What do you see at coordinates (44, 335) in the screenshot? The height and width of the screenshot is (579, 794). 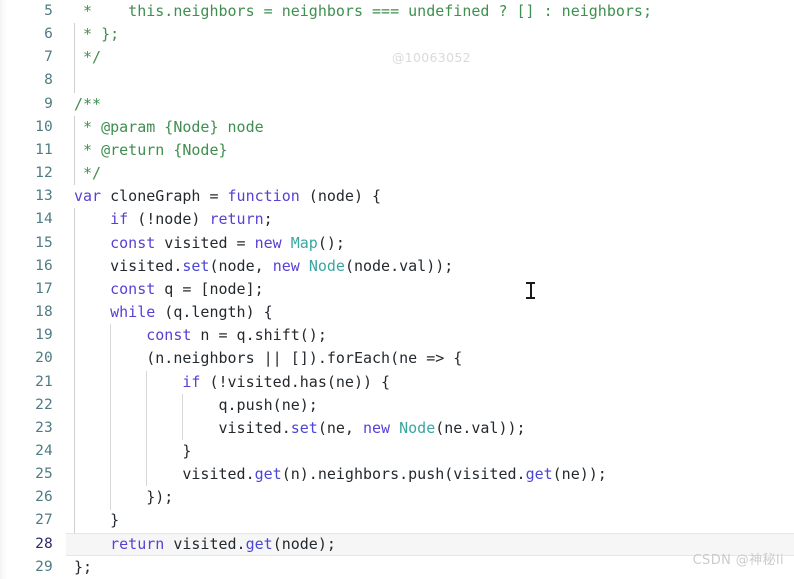 I see `line-number: 19` at bounding box center [44, 335].